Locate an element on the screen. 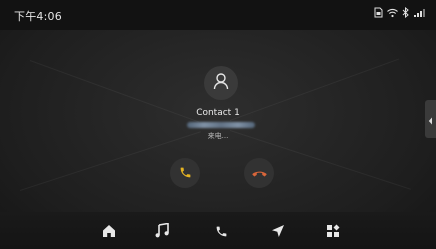 This screenshot has height=249, width=436. nav-apps-button is located at coordinates (333, 232).